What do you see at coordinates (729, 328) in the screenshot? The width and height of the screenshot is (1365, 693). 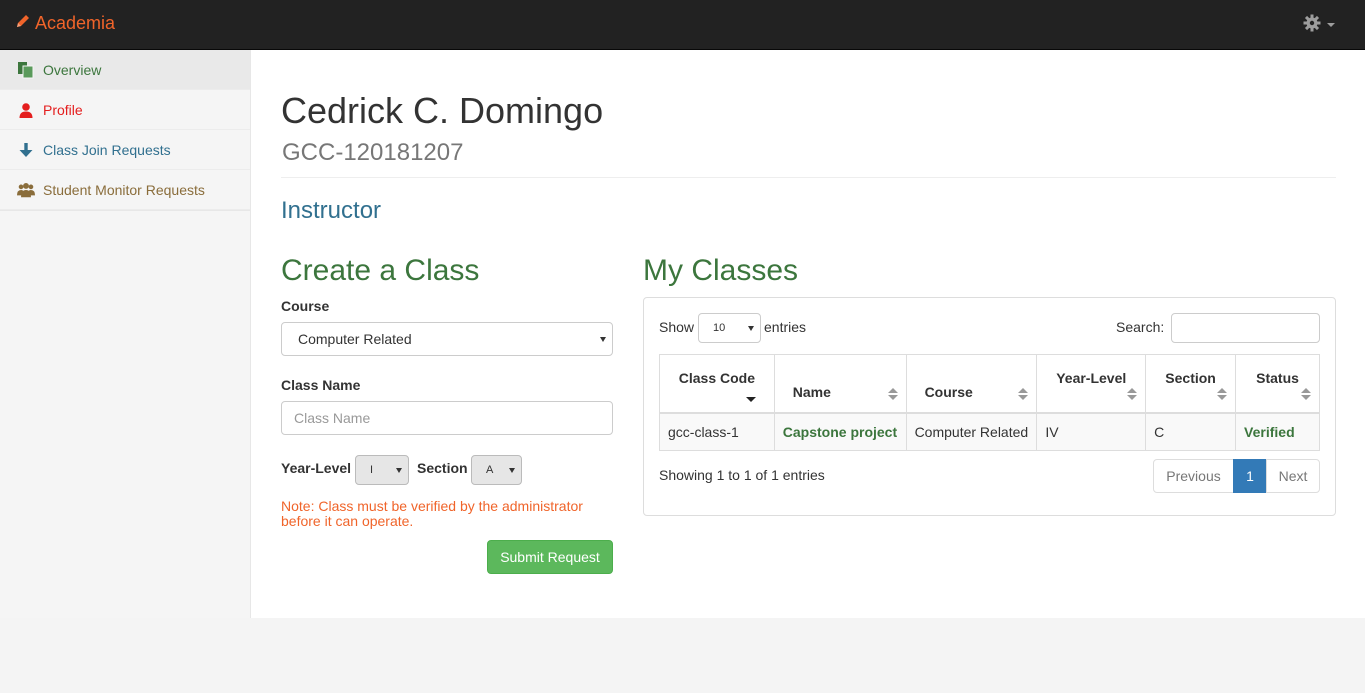 I see `entries-select: 10` at bounding box center [729, 328].